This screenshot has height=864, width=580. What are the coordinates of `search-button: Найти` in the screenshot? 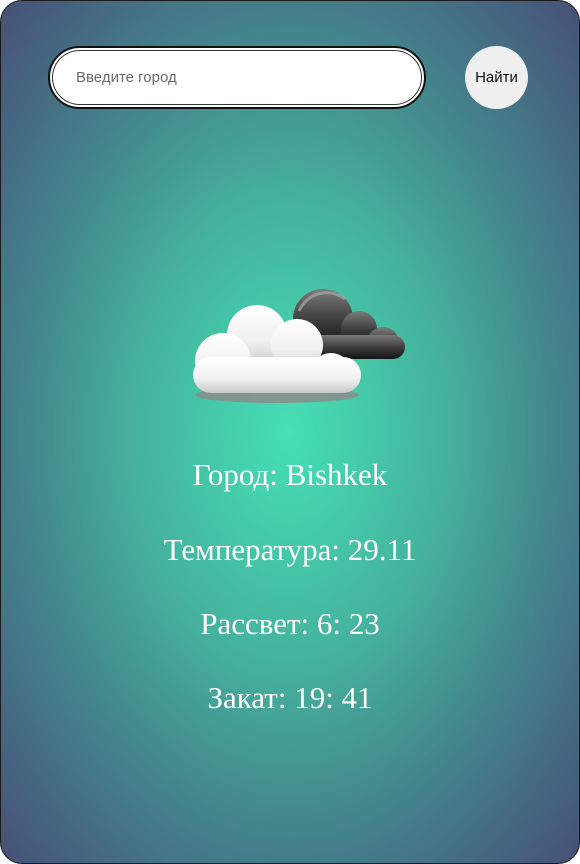 It's located at (496, 77).